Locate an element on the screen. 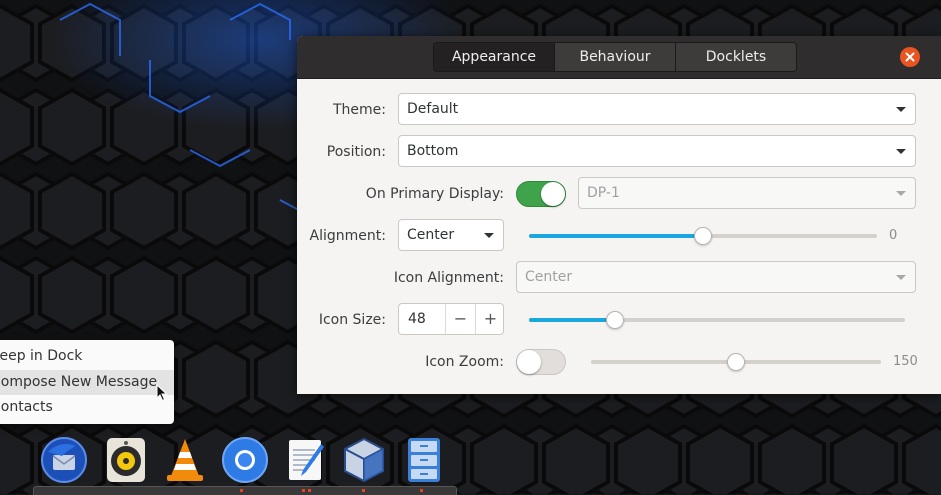 Image resolution: width=941 pixels, height=495 pixels. menu-item-keep-in-dock: Keep in Dock is located at coordinates (87, 356).